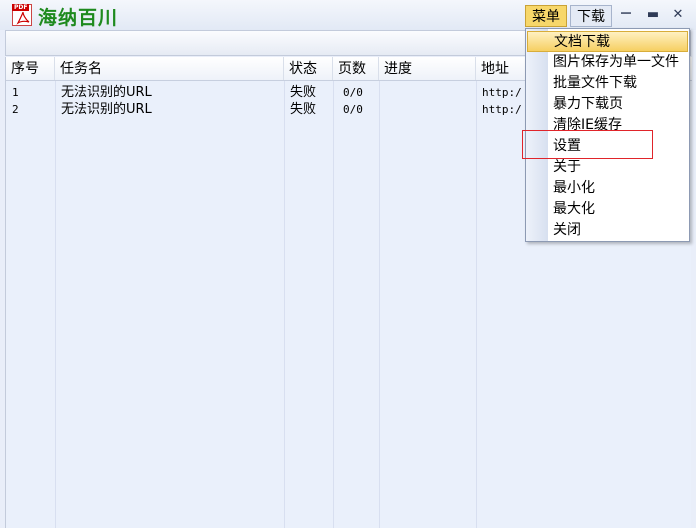  I want to click on row-index: 1, so click(15, 92).